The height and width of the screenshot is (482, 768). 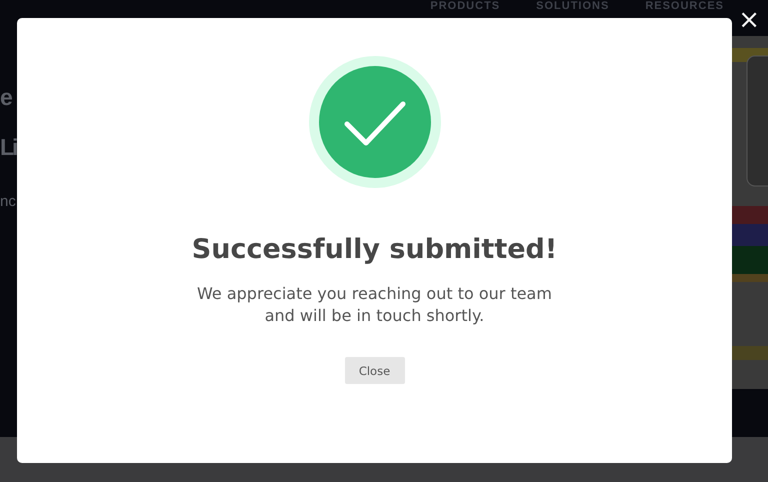 What do you see at coordinates (374, 370) in the screenshot?
I see `close-button: Close` at bounding box center [374, 370].